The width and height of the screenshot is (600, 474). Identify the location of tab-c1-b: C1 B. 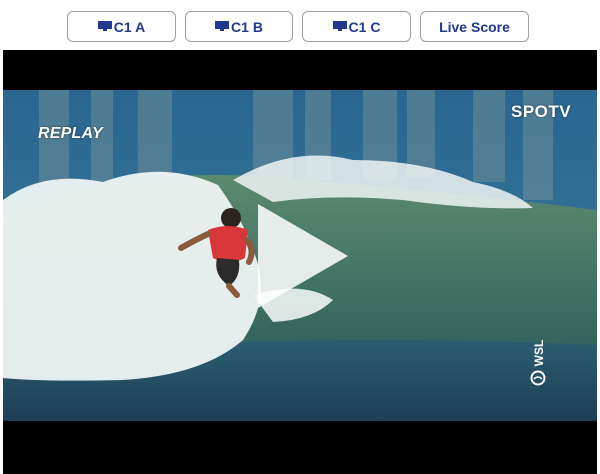
(239, 26).